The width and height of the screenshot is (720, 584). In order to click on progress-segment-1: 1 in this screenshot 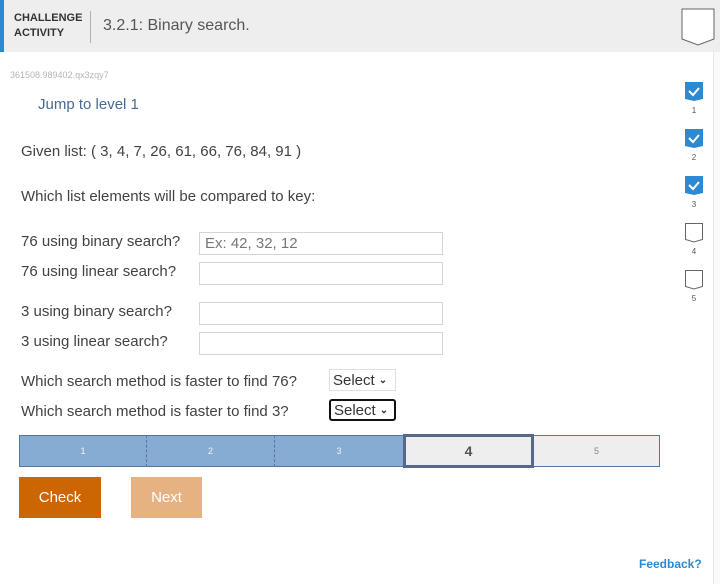, I will do `click(83, 451)`.